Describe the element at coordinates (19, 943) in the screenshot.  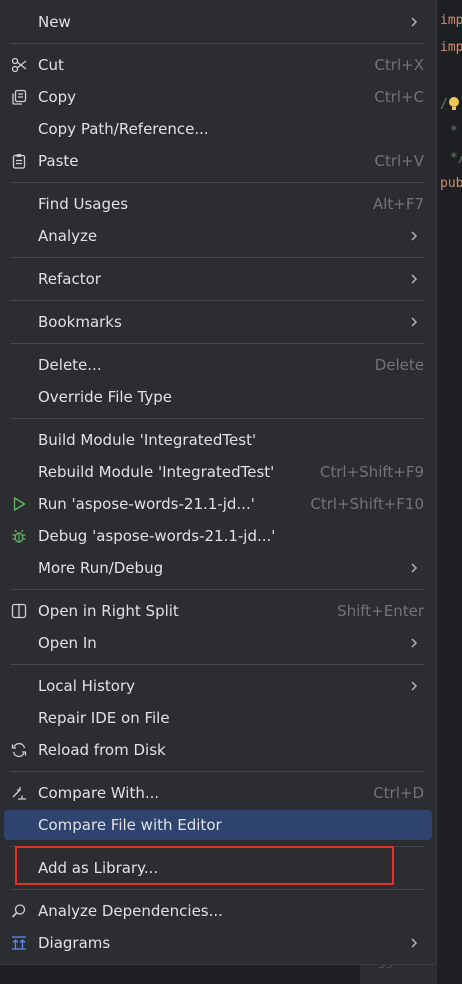
I see `diagram-icon` at that location.